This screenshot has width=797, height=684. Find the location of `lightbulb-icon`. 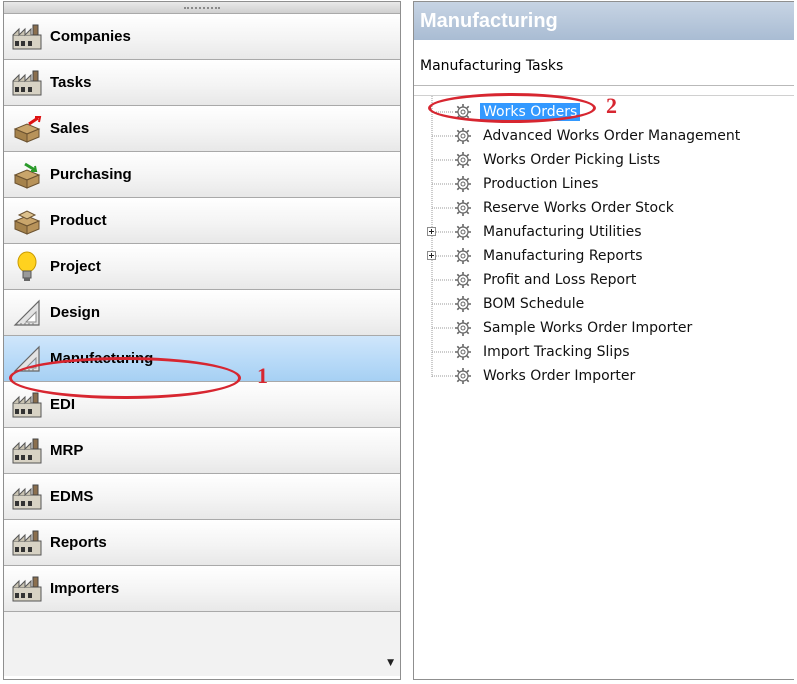

lightbulb-icon is located at coordinates (27, 267).